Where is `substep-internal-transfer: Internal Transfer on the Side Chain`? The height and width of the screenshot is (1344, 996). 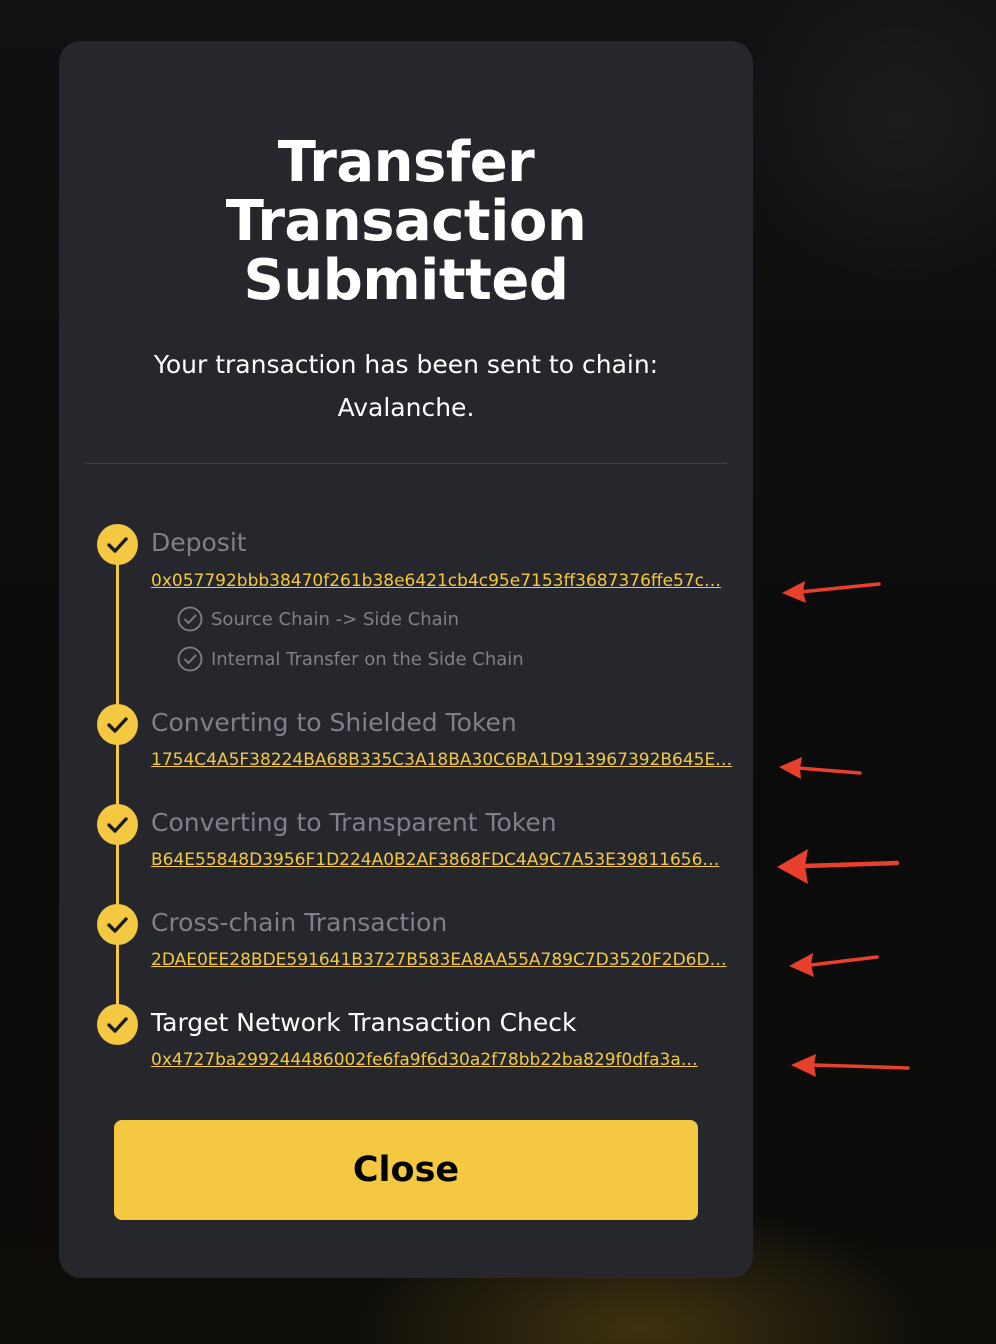 substep-internal-transfer: Internal Transfer on the Side Chain is located at coordinates (350, 659).